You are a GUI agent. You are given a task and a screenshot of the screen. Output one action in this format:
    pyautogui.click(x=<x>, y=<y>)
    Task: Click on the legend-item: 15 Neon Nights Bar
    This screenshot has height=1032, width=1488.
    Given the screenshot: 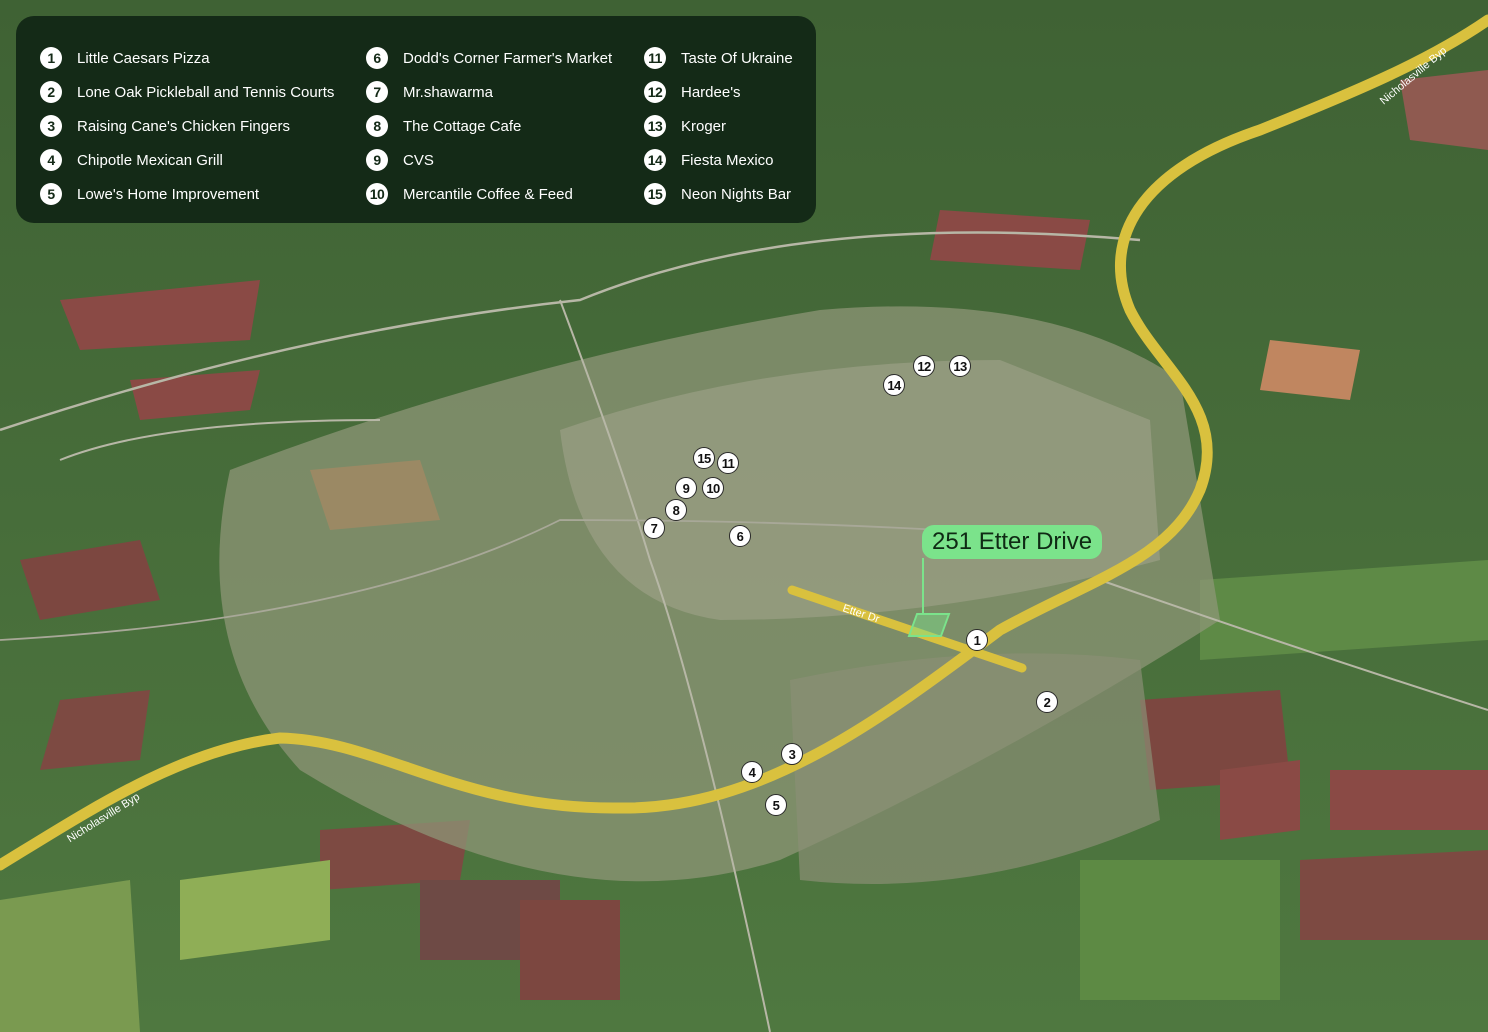 What is the action you would take?
    pyautogui.click(x=718, y=194)
    